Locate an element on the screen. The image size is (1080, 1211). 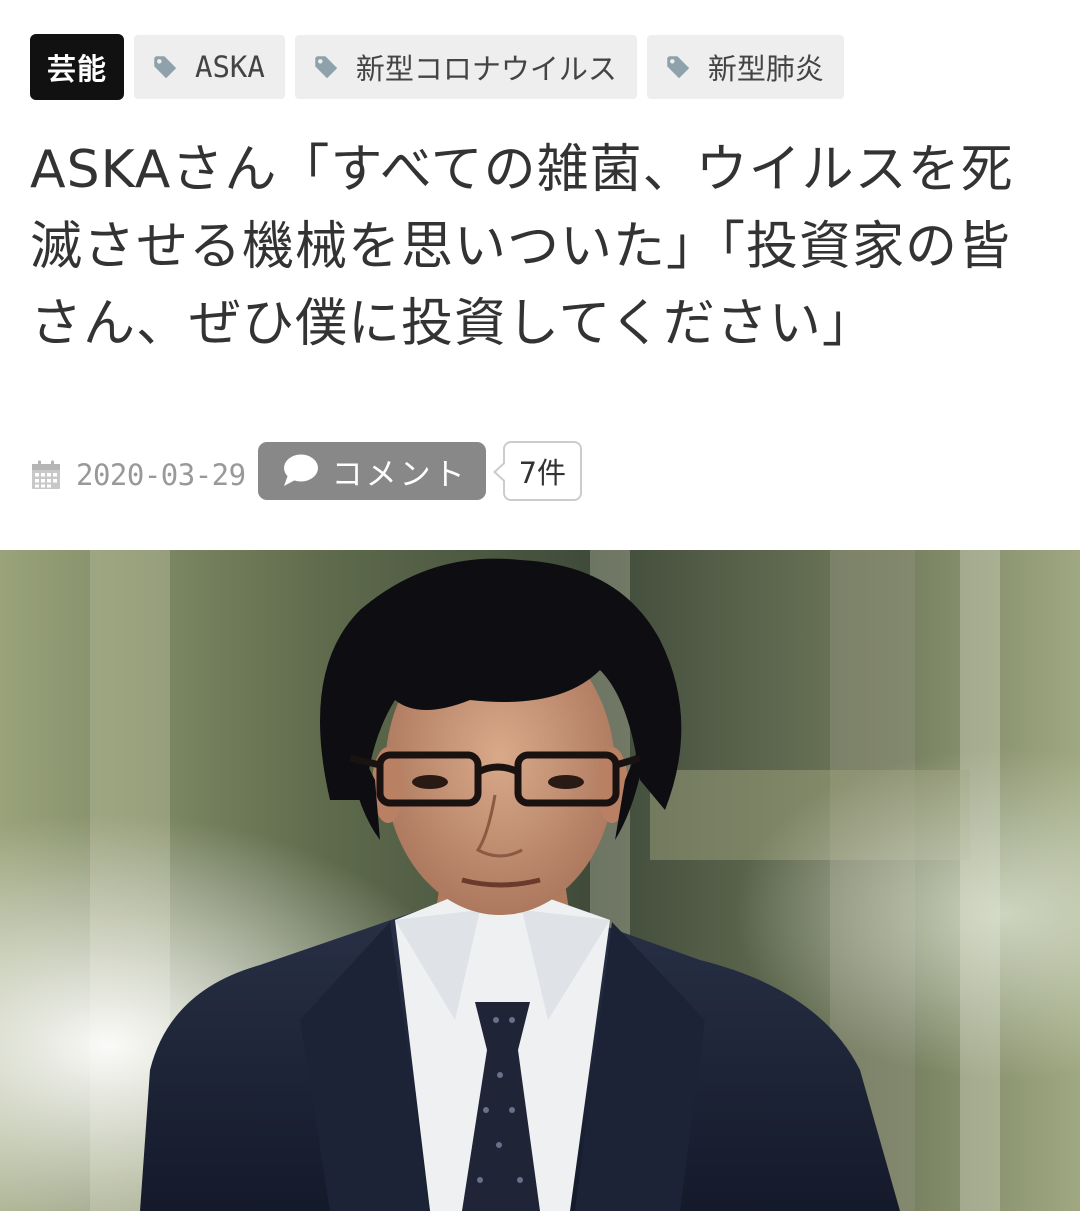
category-badge: 芸能 is located at coordinates (77, 67).